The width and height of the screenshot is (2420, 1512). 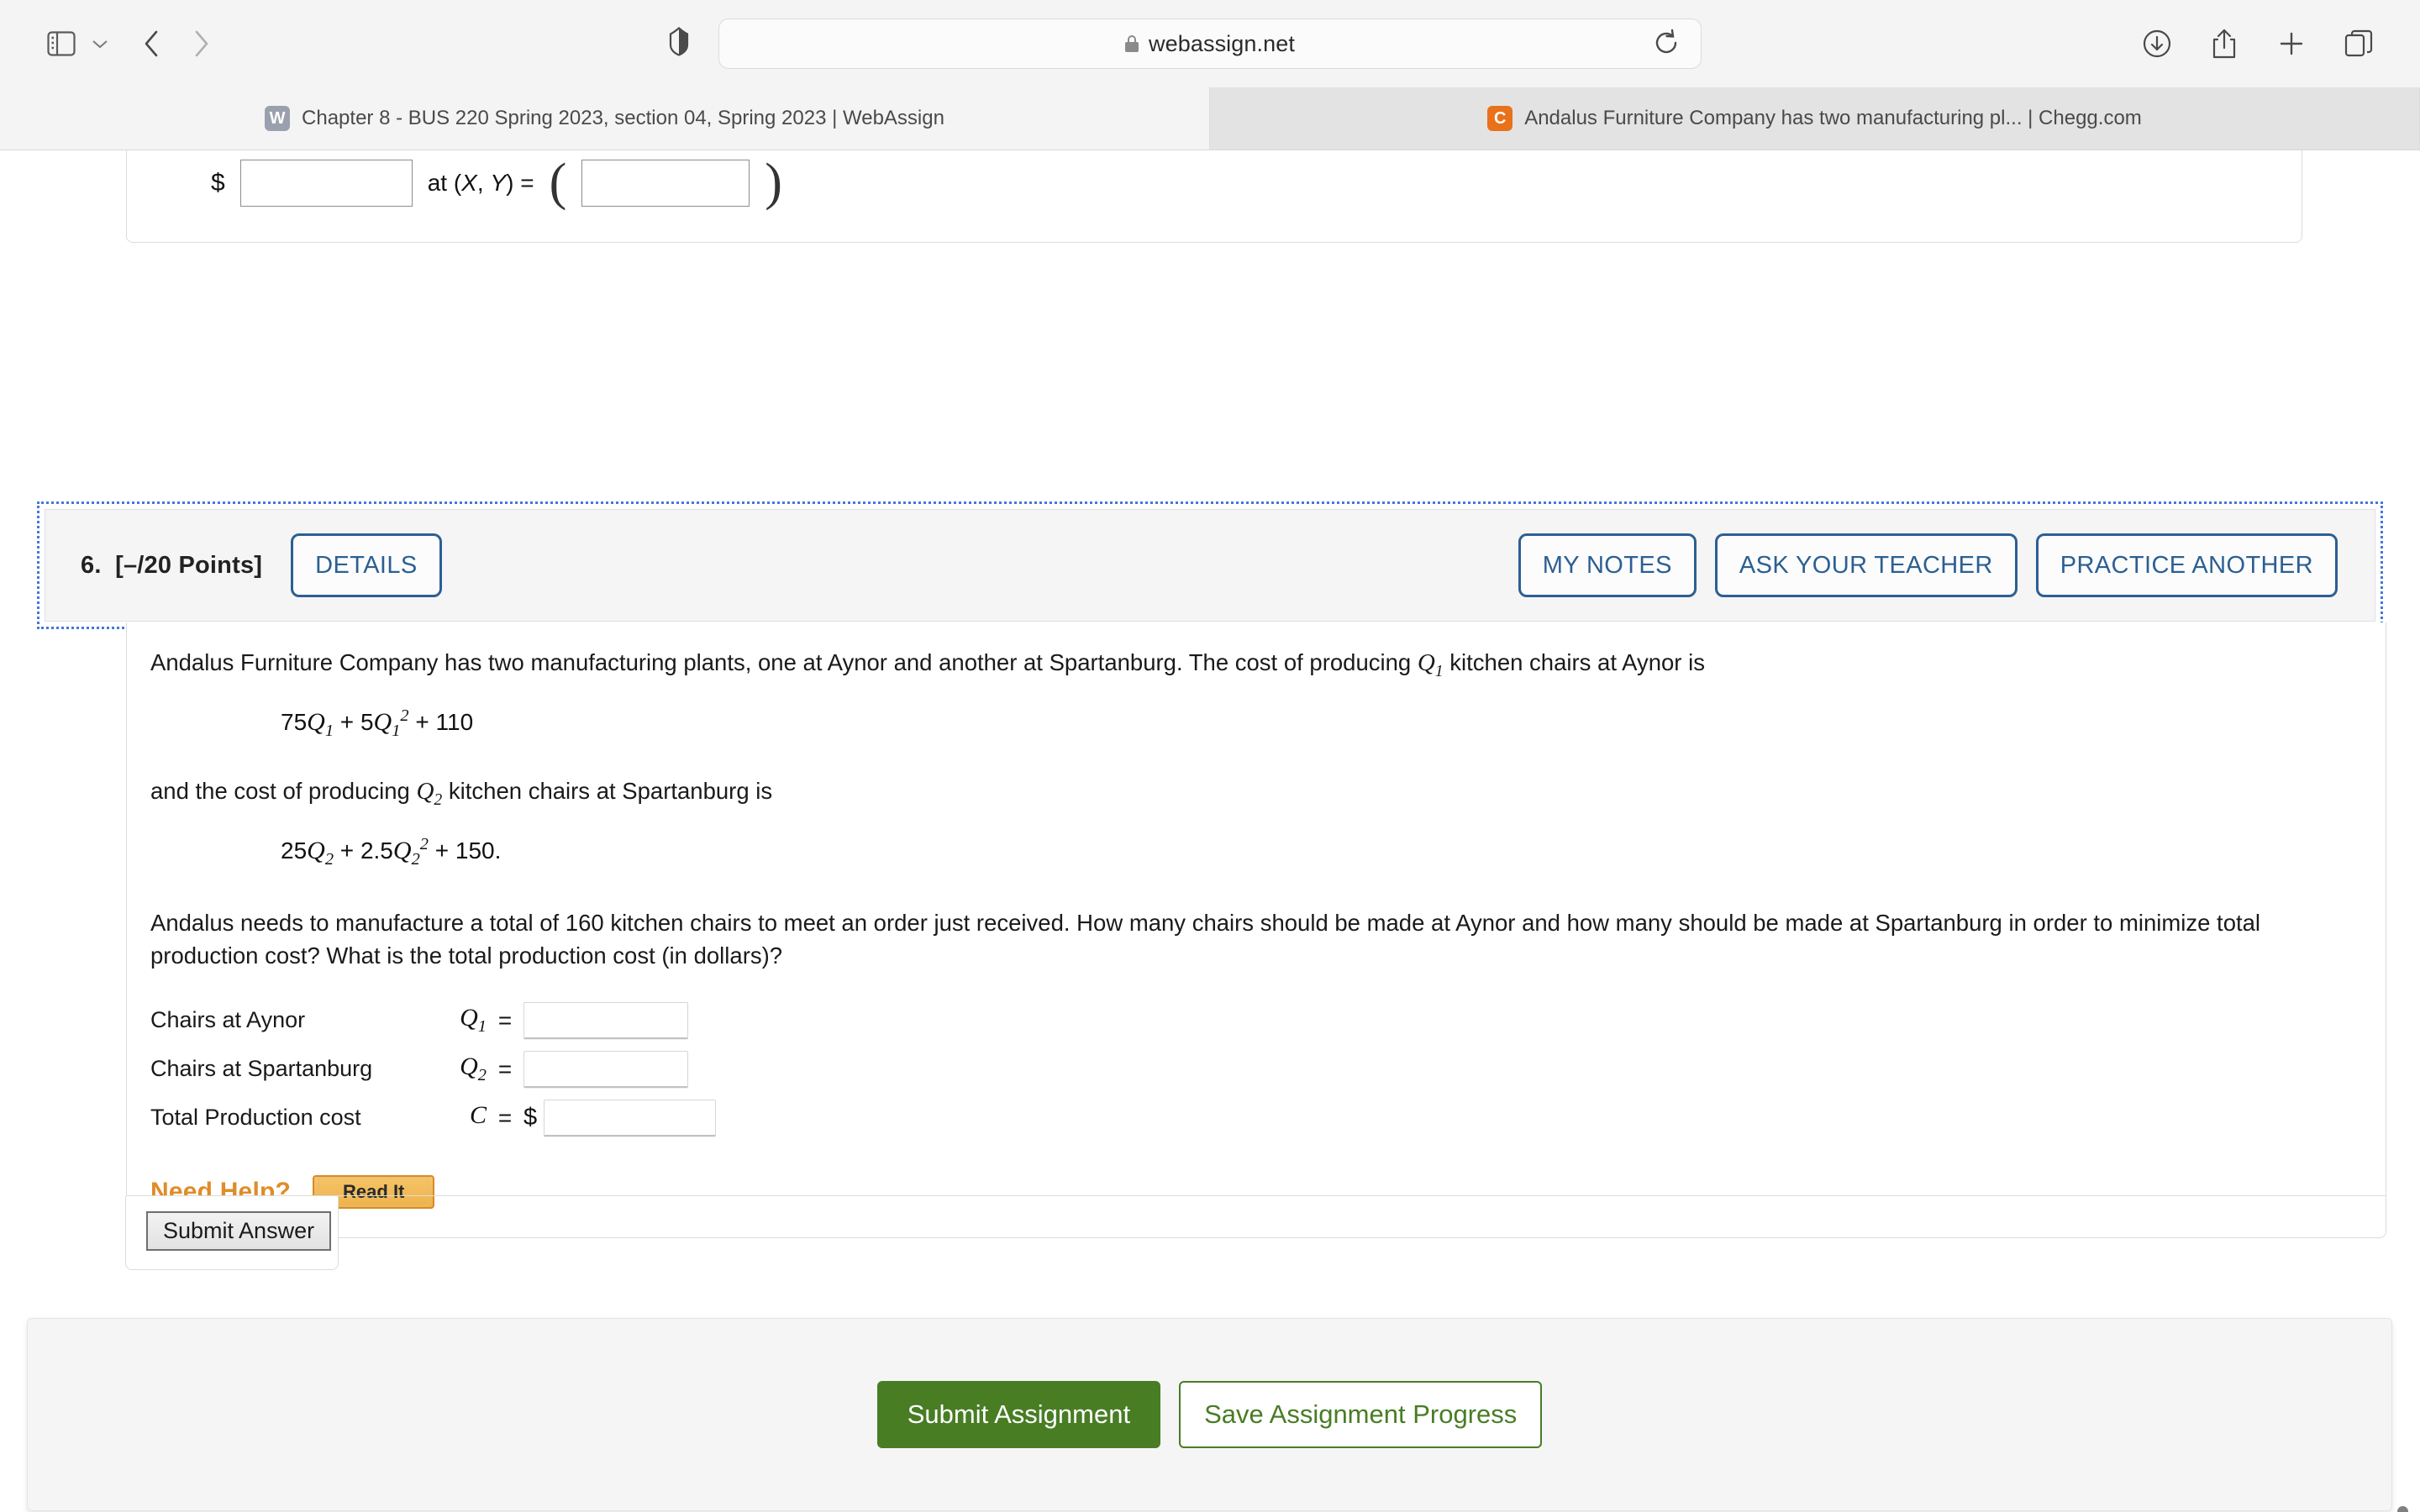 I want to click on my-notes-button: MY NOTES, so click(x=1607, y=565).